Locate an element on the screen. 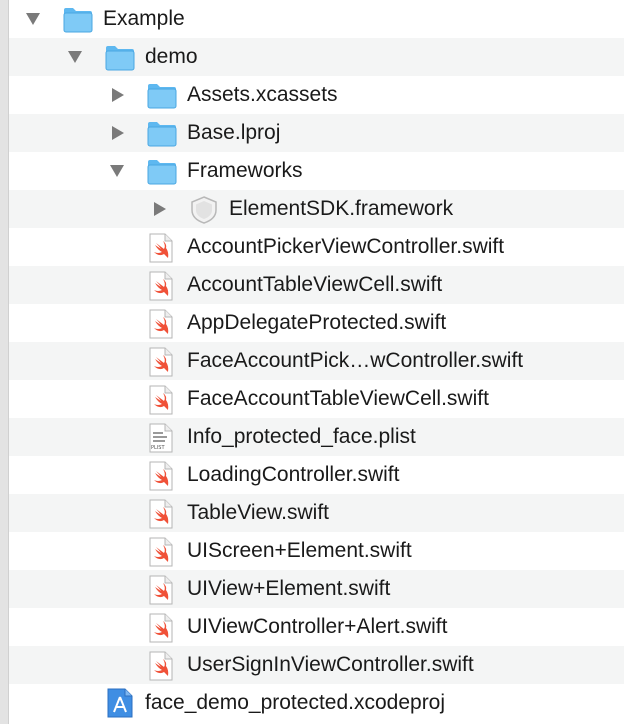  tree-row-label: demo is located at coordinates (171, 56).